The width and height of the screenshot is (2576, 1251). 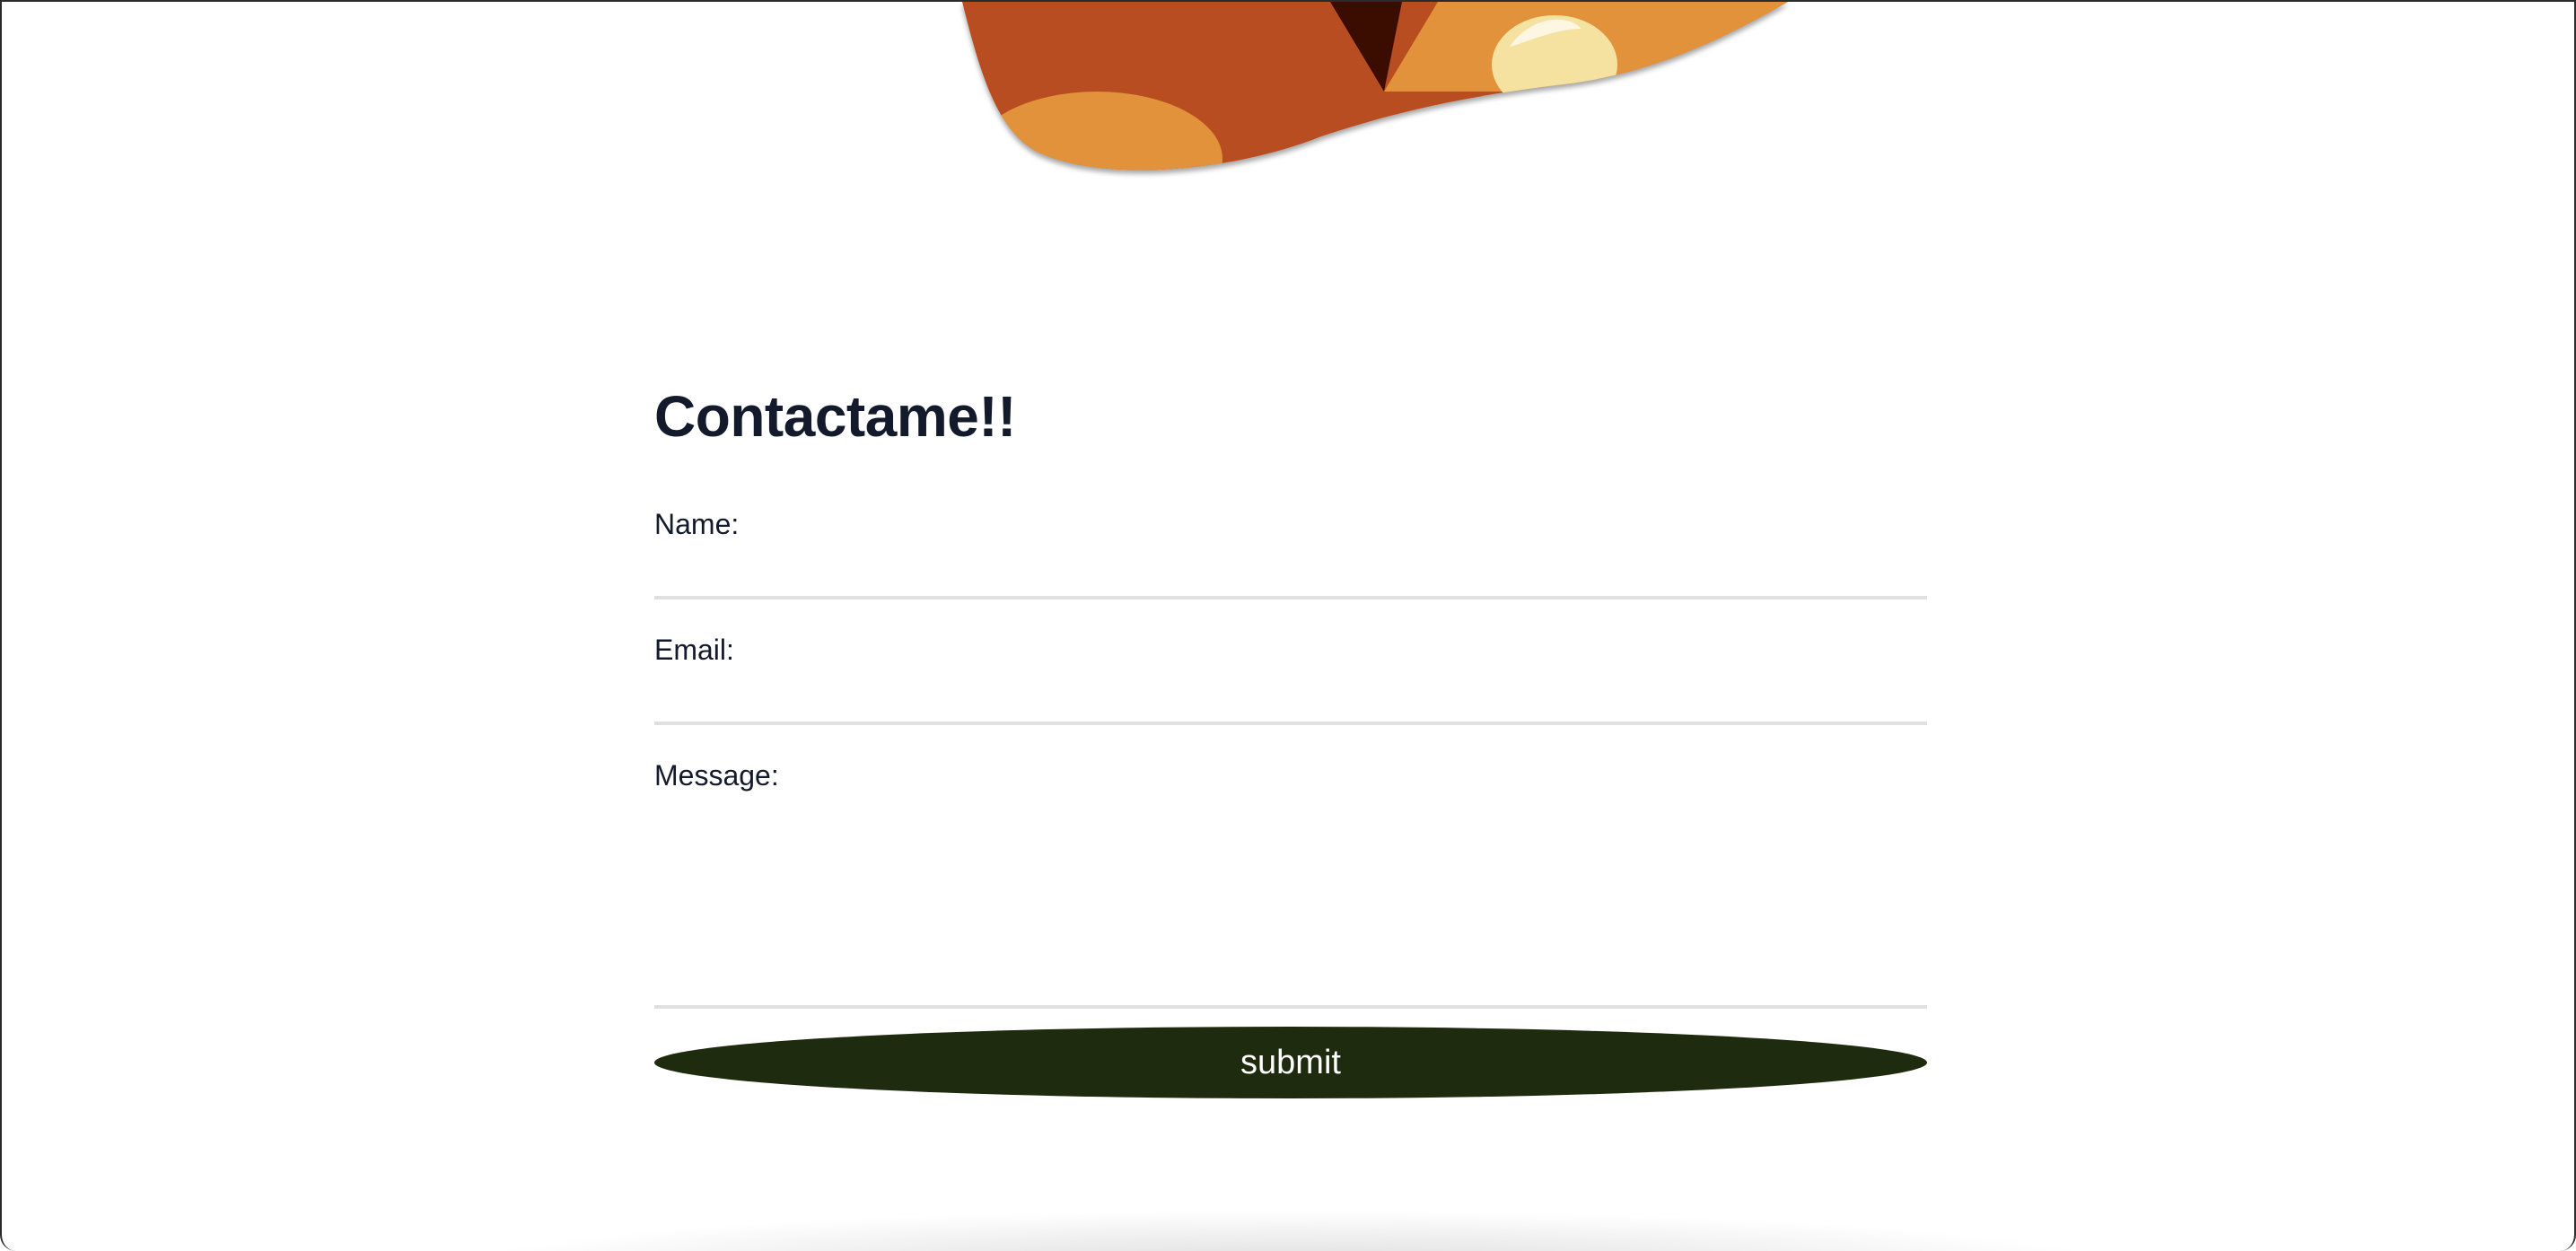 What do you see at coordinates (1290, 695) in the screenshot?
I see `email-input` at bounding box center [1290, 695].